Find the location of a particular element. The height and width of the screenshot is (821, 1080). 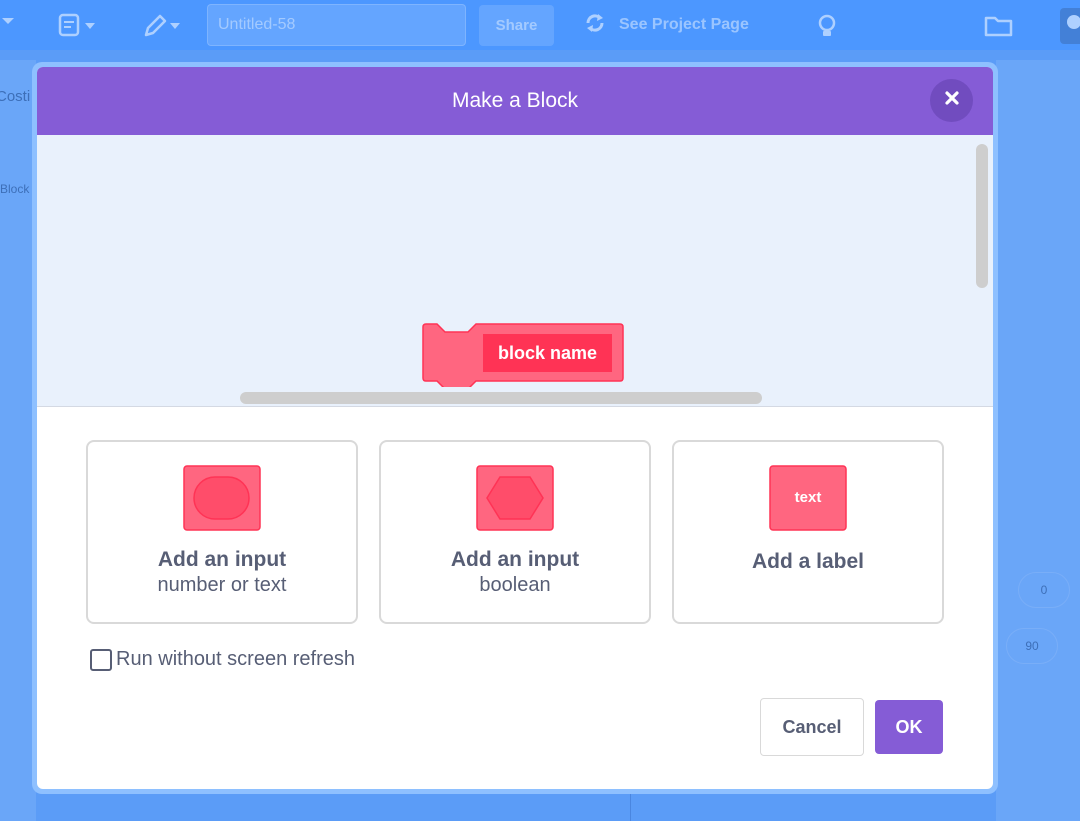

dialog-header: Make a Block is located at coordinates (515, 101).